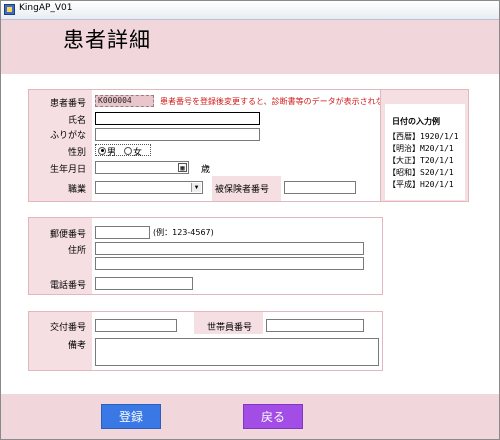  I want to click on date-hint-line: 【明治】M20/1/1, so click(421, 148).